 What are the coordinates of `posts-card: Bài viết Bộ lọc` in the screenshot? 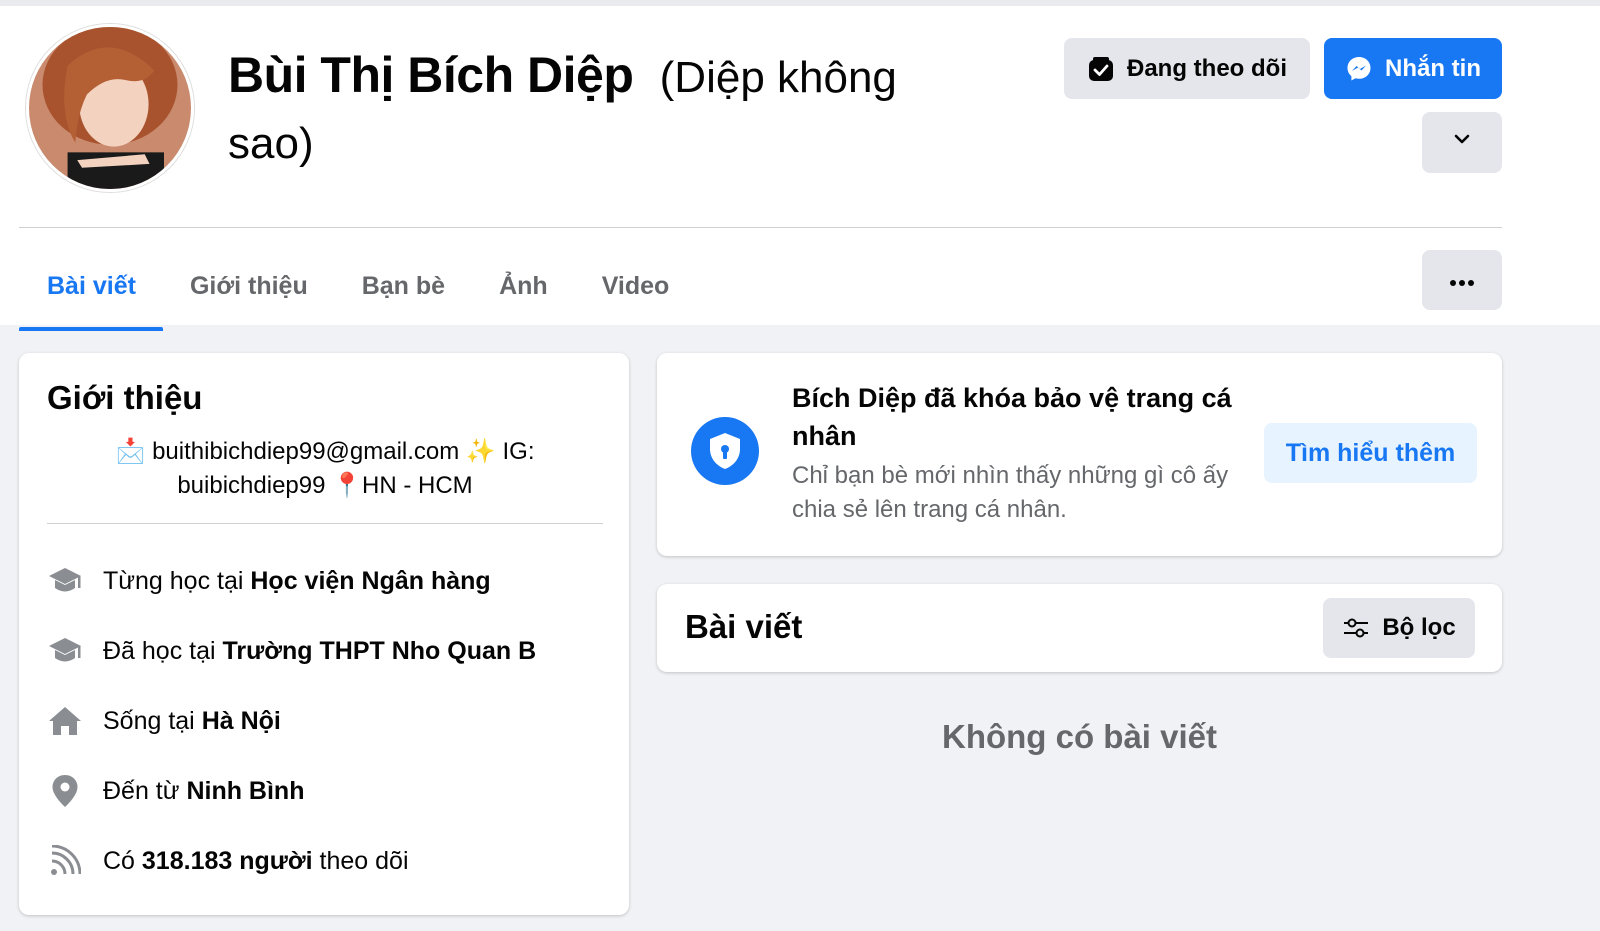 It's located at (1079, 628).